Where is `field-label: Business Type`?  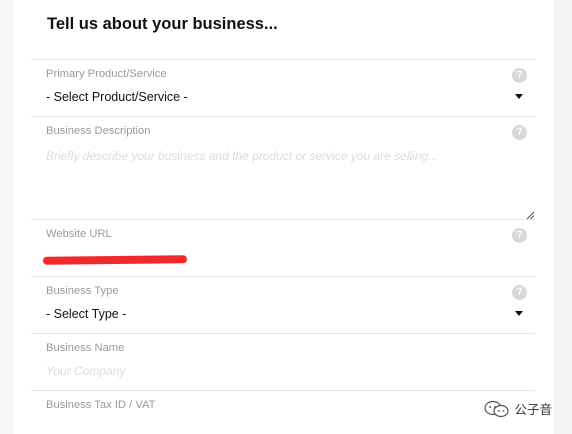
field-label: Business Type is located at coordinates (82, 291).